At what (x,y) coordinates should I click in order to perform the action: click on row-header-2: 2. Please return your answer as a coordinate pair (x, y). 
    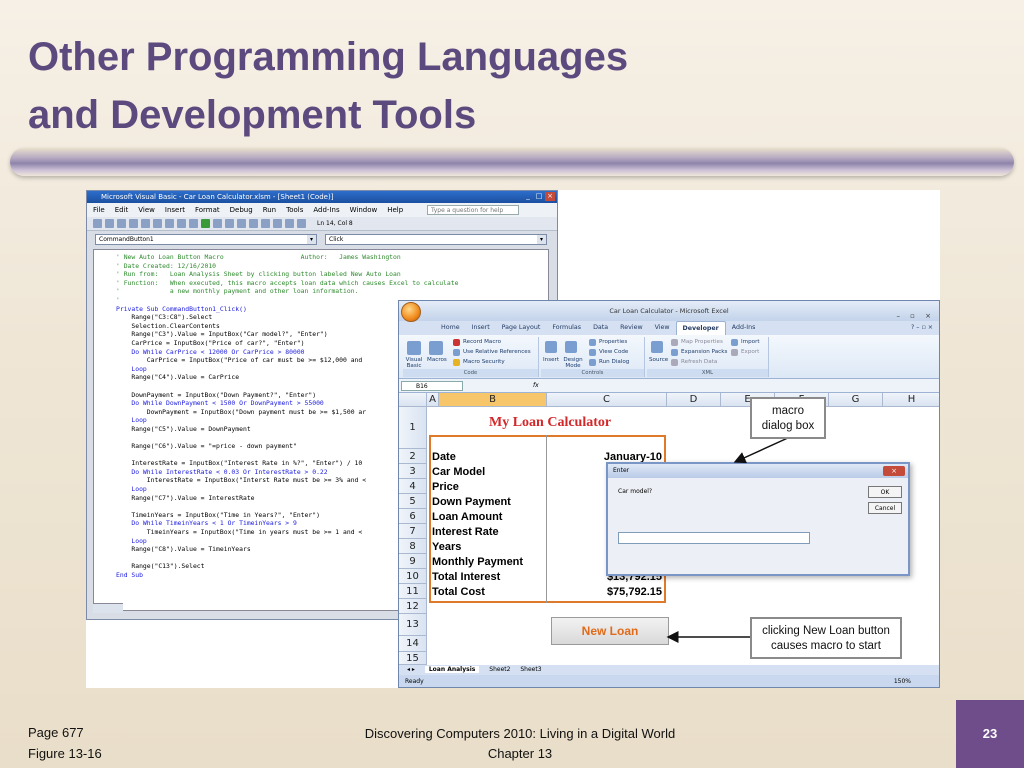
    Looking at the image, I should click on (413, 456).